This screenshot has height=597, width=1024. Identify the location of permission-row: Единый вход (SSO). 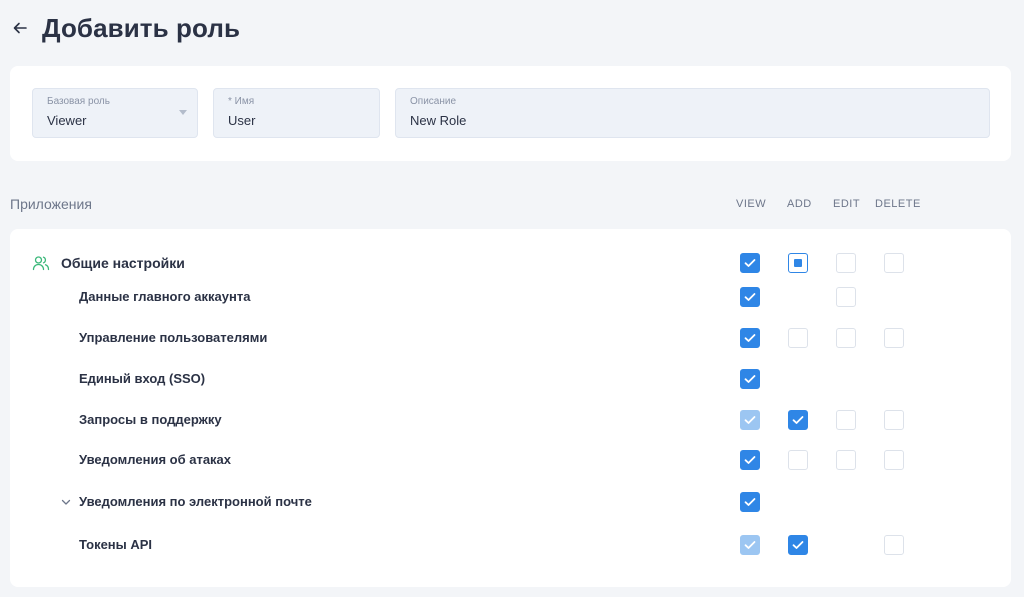
(510, 379).